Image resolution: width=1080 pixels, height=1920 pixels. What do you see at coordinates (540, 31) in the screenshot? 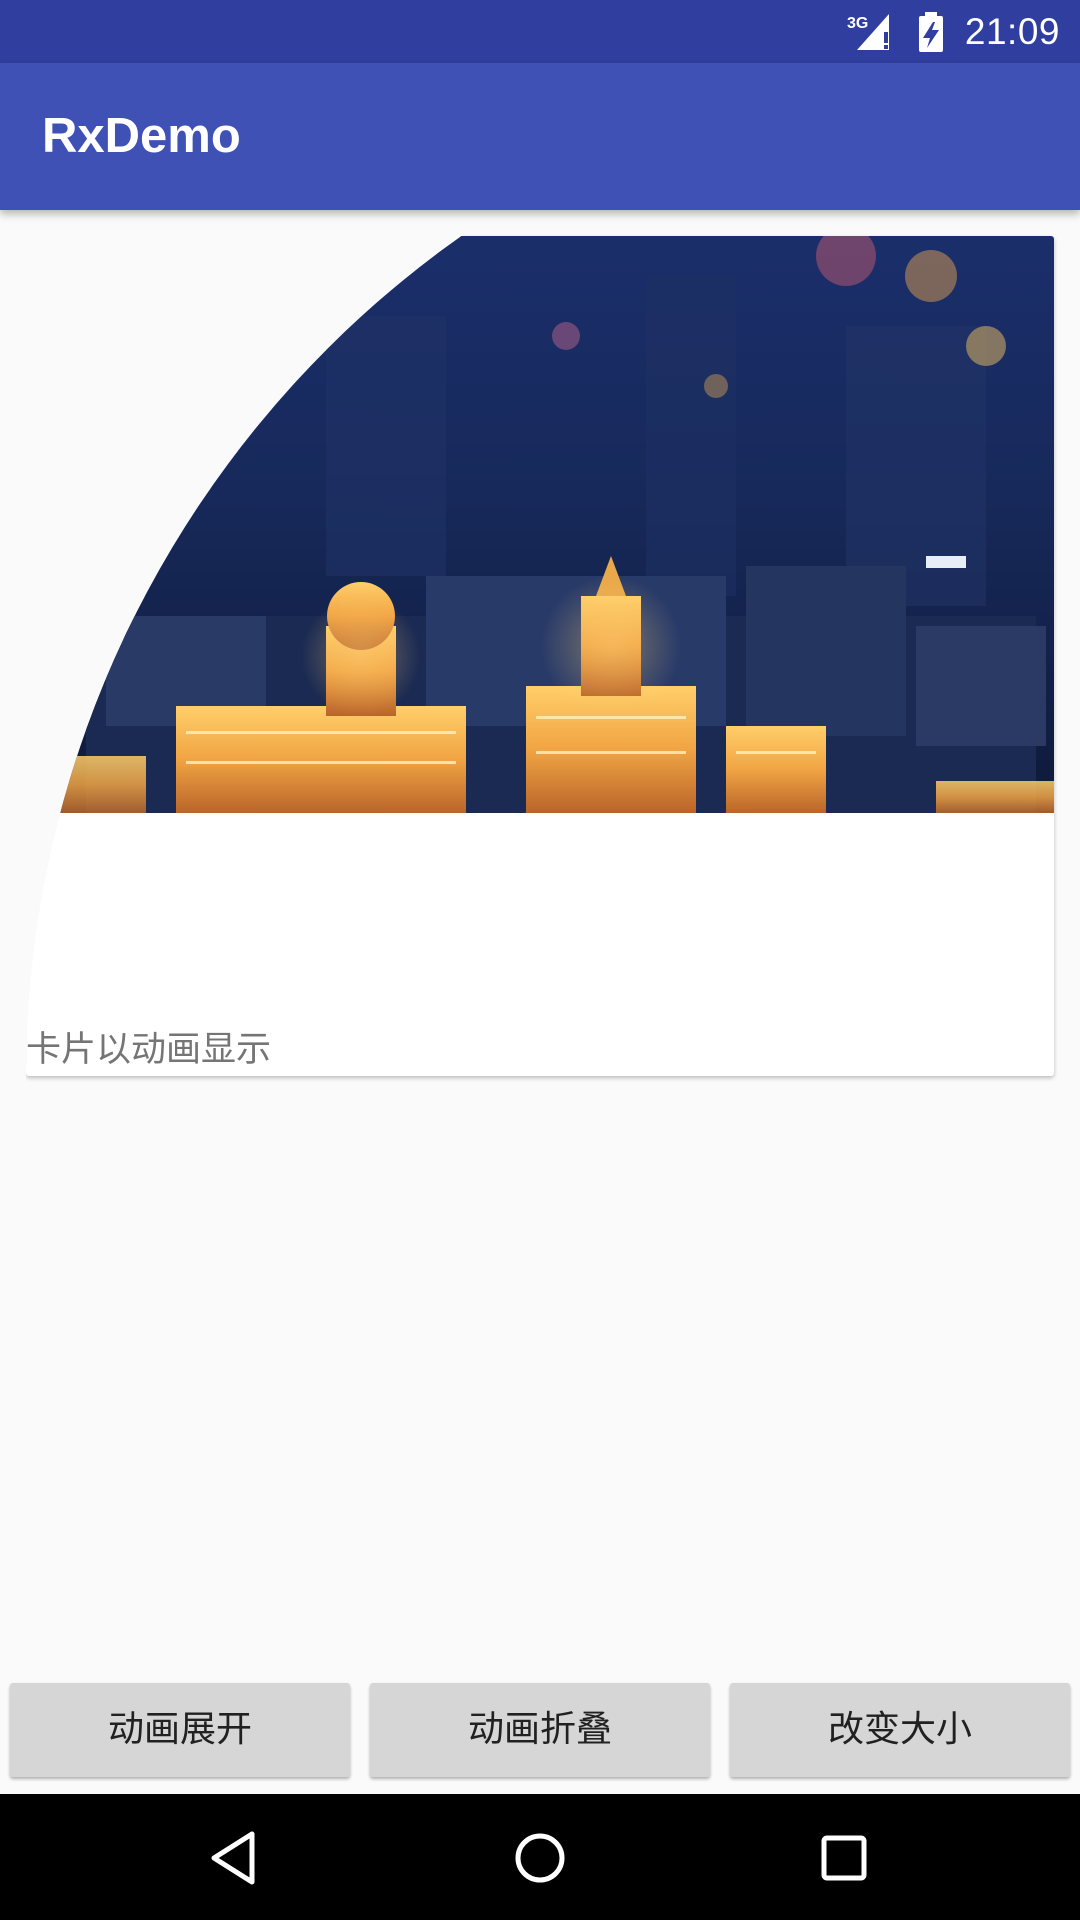
I see `status-bar: 3G 21:09` at bounding box center [540, 31].